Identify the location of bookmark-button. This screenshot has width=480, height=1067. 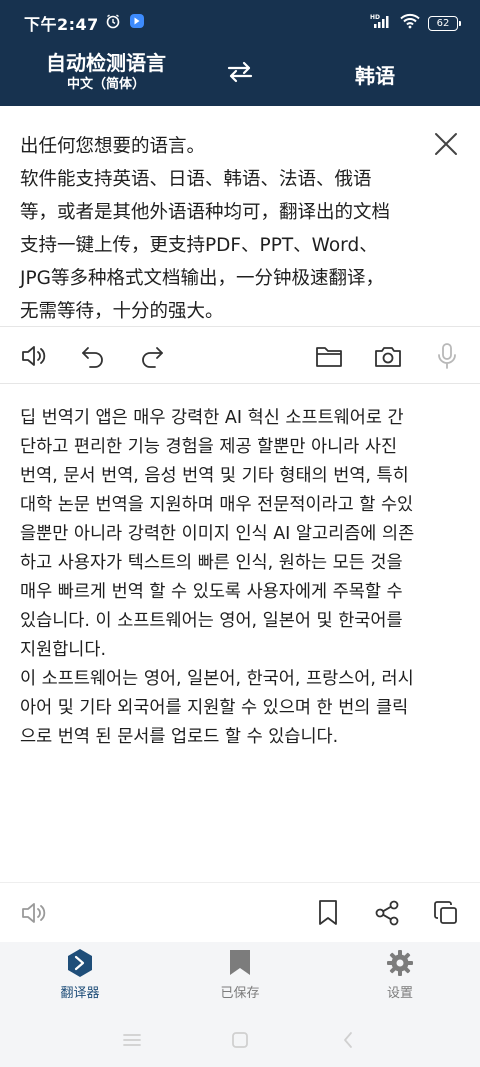
(328, 913).